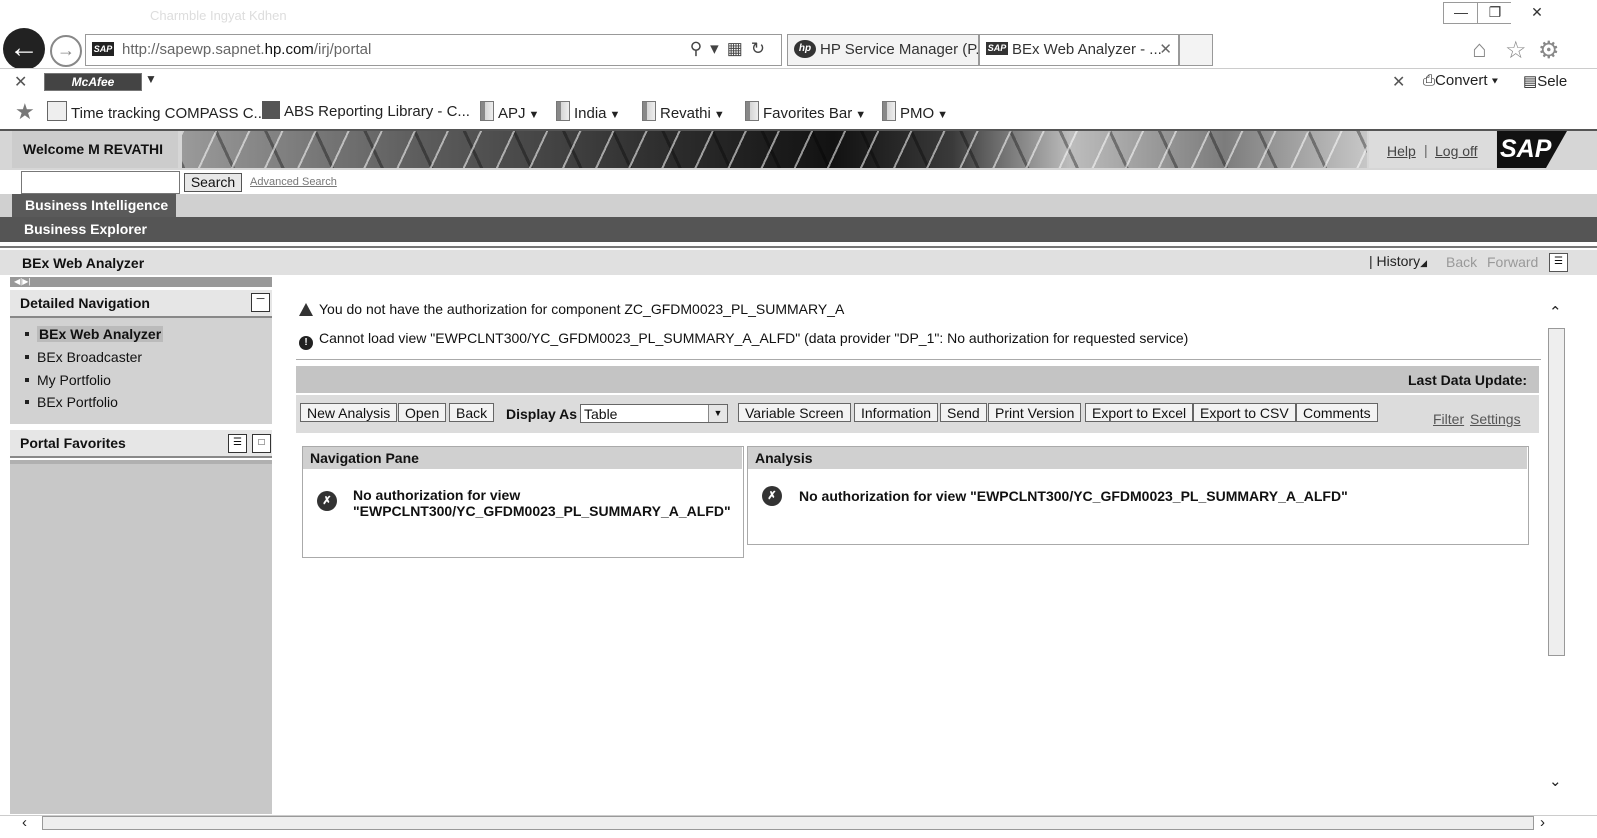  Describe the element at coordinates (306, 309) in the screenshot. I see `warning-icon` at that location.